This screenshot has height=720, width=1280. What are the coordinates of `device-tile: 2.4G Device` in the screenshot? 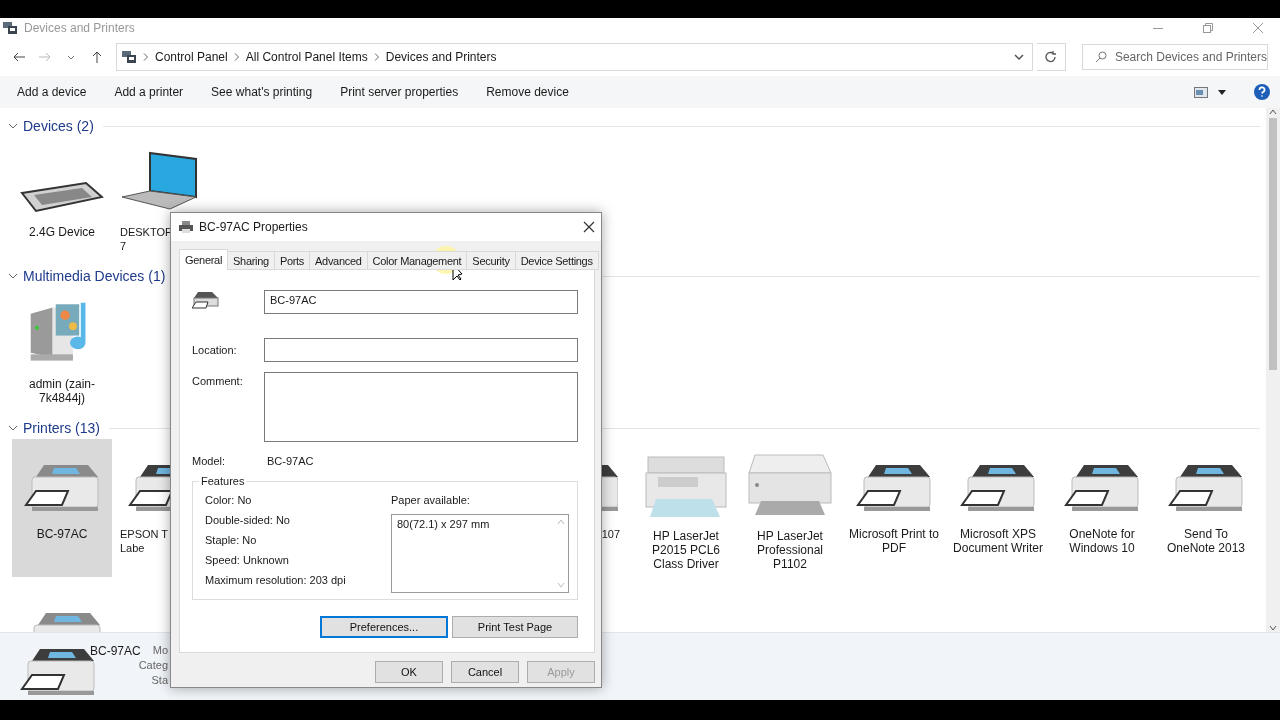 It's located at (62, 198).